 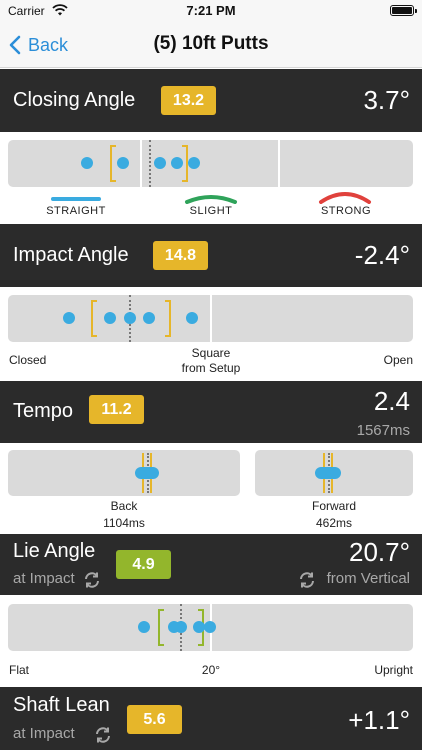 I want to click on tempo-header: Tempo 11.2 2.4 1567ms, so click(x=211, y=412).